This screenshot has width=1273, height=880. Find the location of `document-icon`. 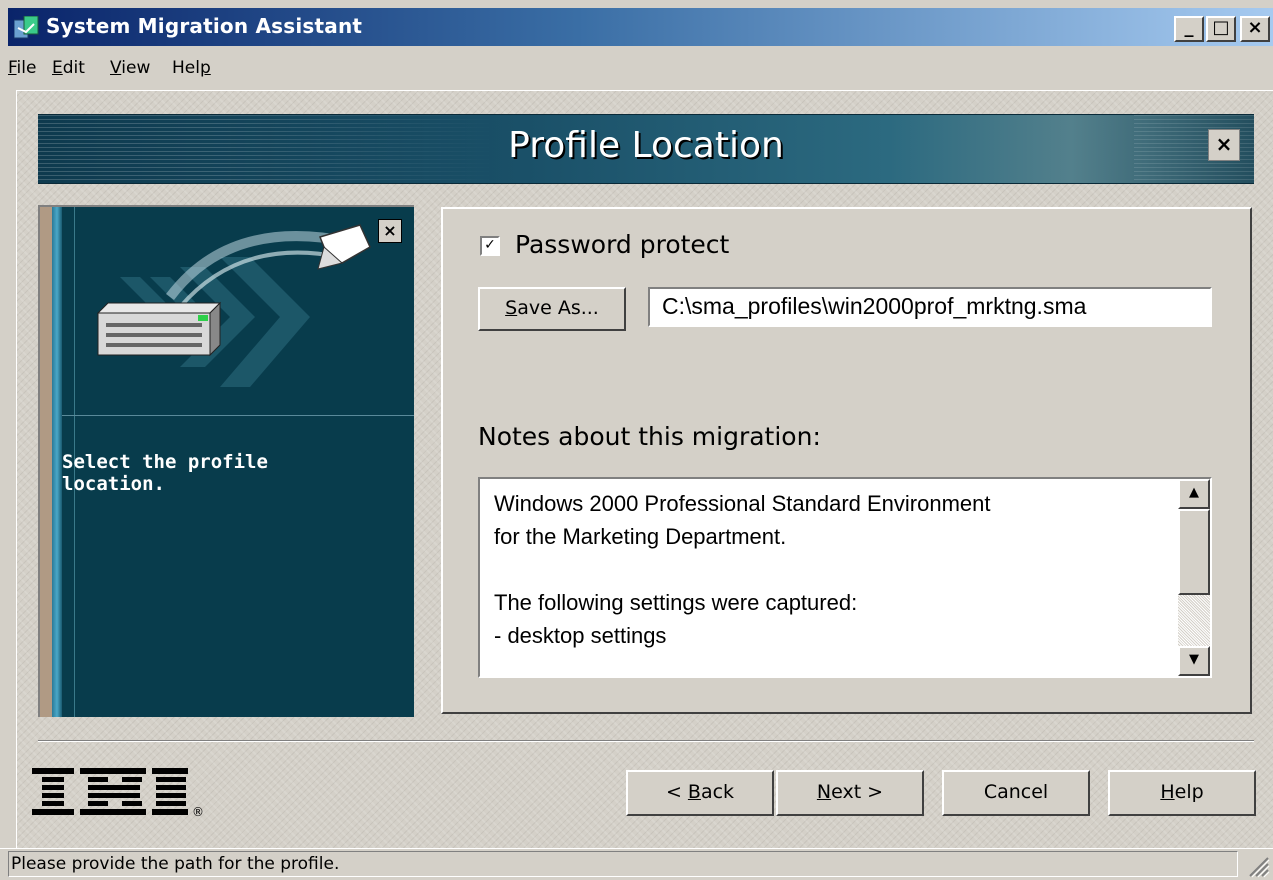

document-icon is located at coordinates (344, 247).